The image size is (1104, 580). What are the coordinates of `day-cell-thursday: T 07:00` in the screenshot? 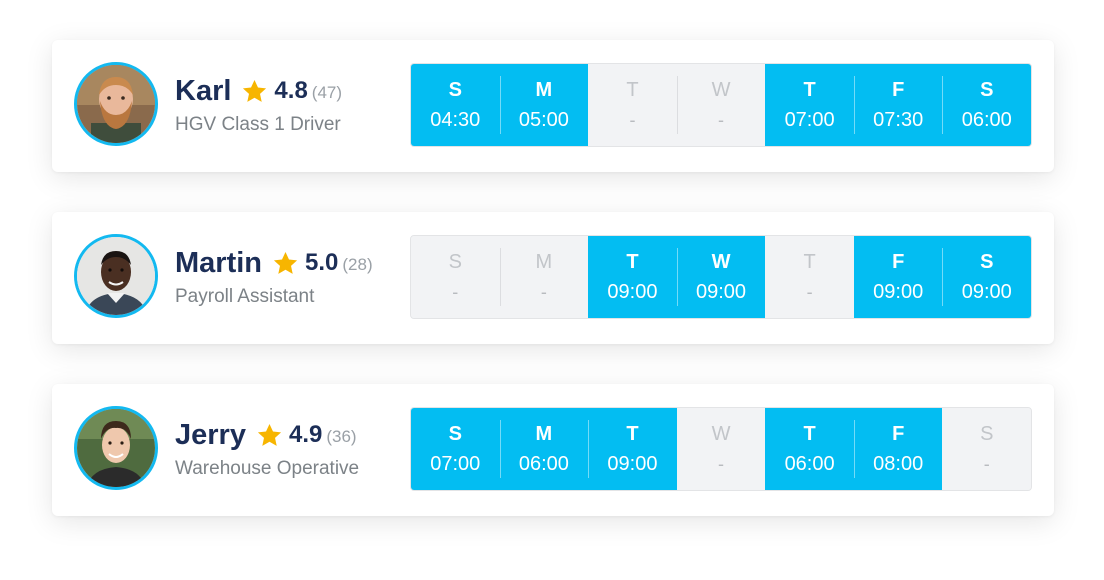 It's located at (809, 105).